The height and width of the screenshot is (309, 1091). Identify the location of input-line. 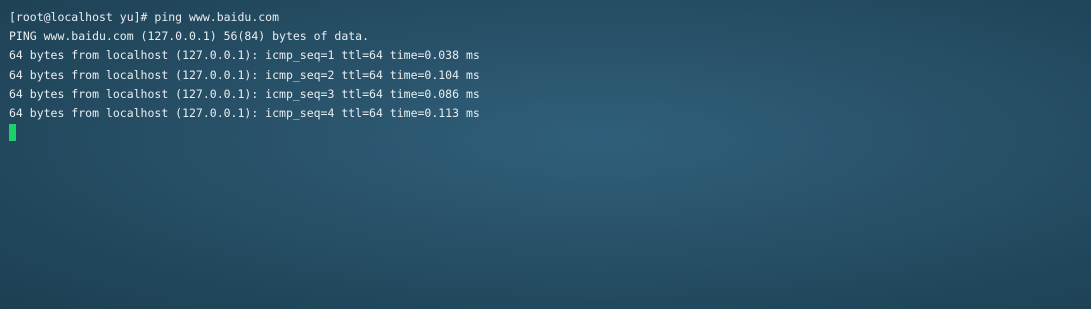
(550, 132).